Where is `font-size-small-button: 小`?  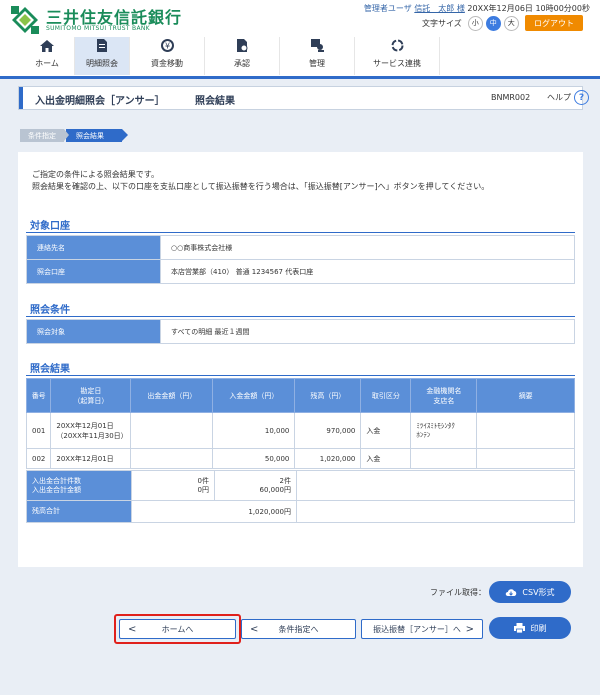 font-size-small-button: 小 is located at coordinates (475, 23).